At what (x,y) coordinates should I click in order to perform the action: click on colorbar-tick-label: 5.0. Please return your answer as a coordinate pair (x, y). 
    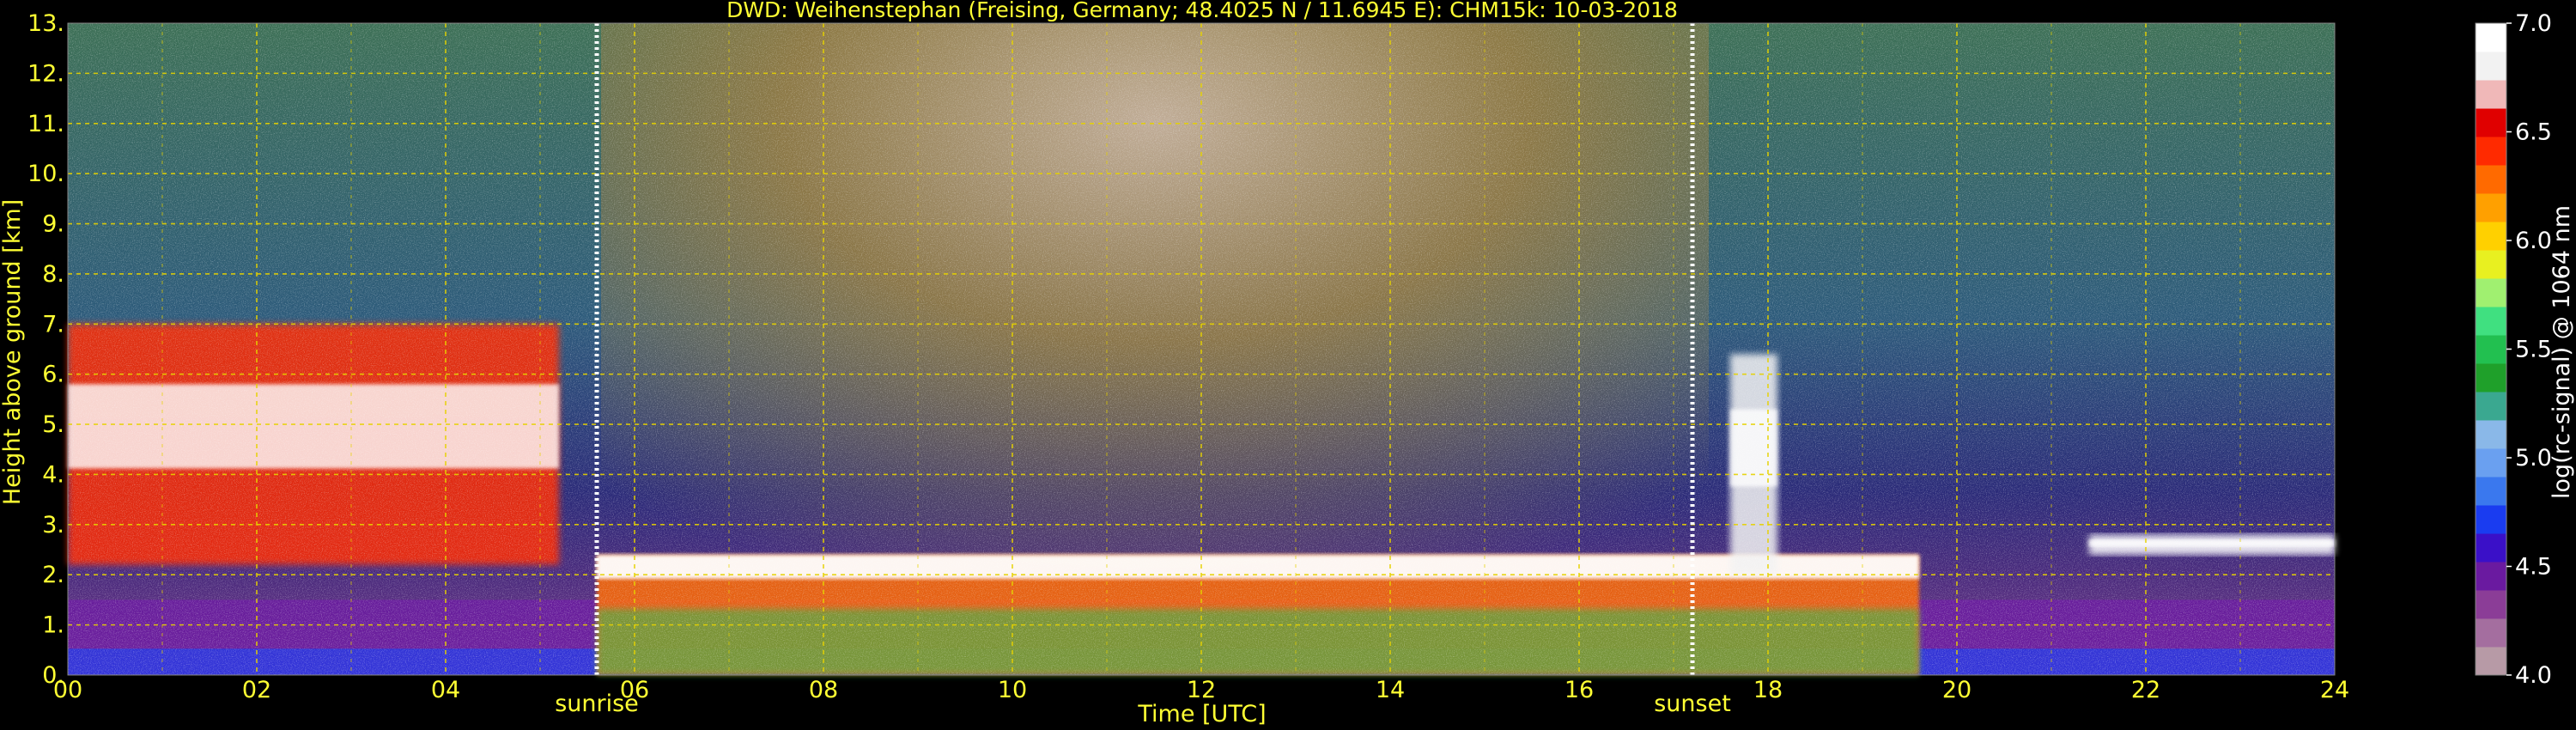
    Looking at the image, I should click on (2533, 458).